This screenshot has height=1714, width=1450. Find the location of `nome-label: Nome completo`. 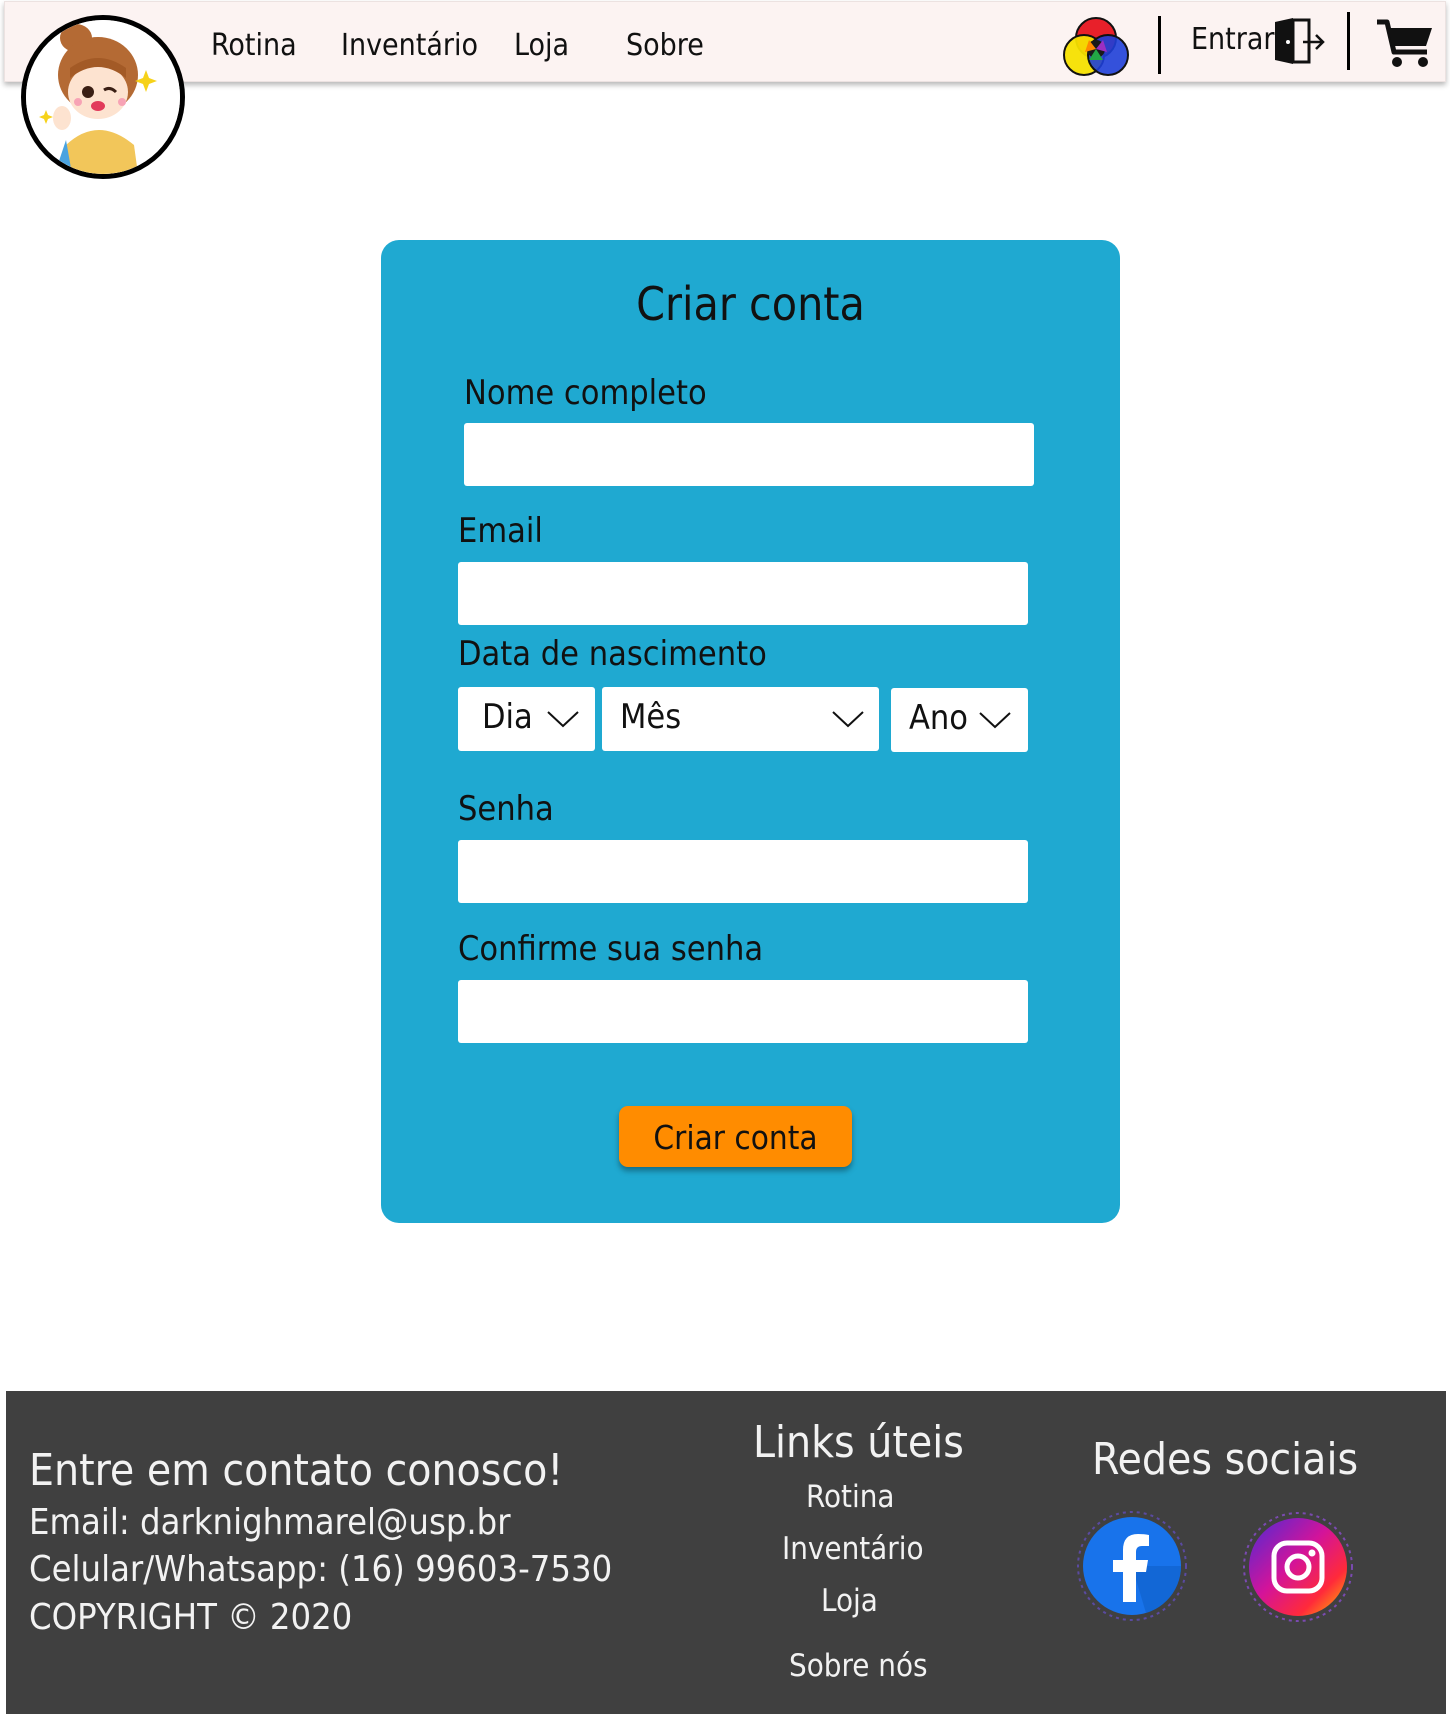

nome-label: Nome completo is located at coordinates (585, 393).